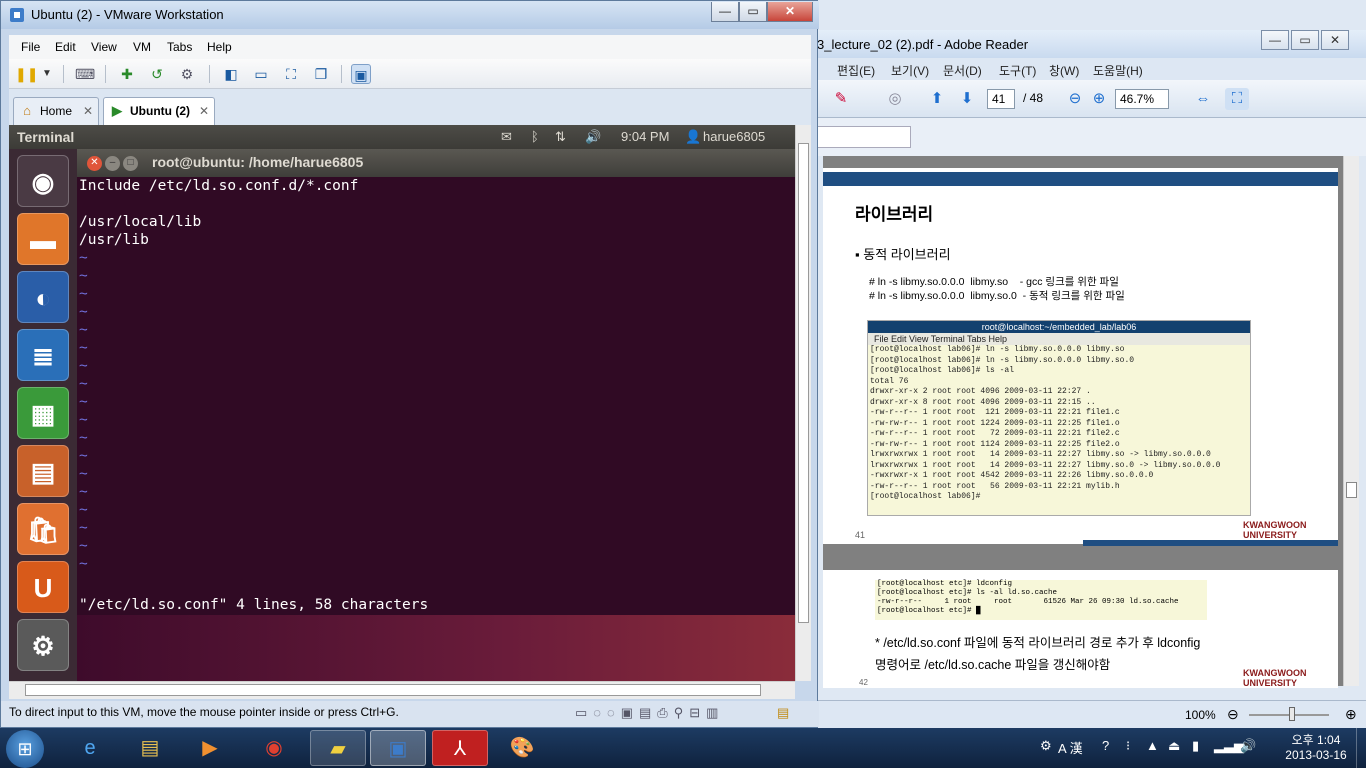  Describe the element at coordinates (753, 12) in the screenshot. I see `vmware-maximize-button: ▭` at that location.